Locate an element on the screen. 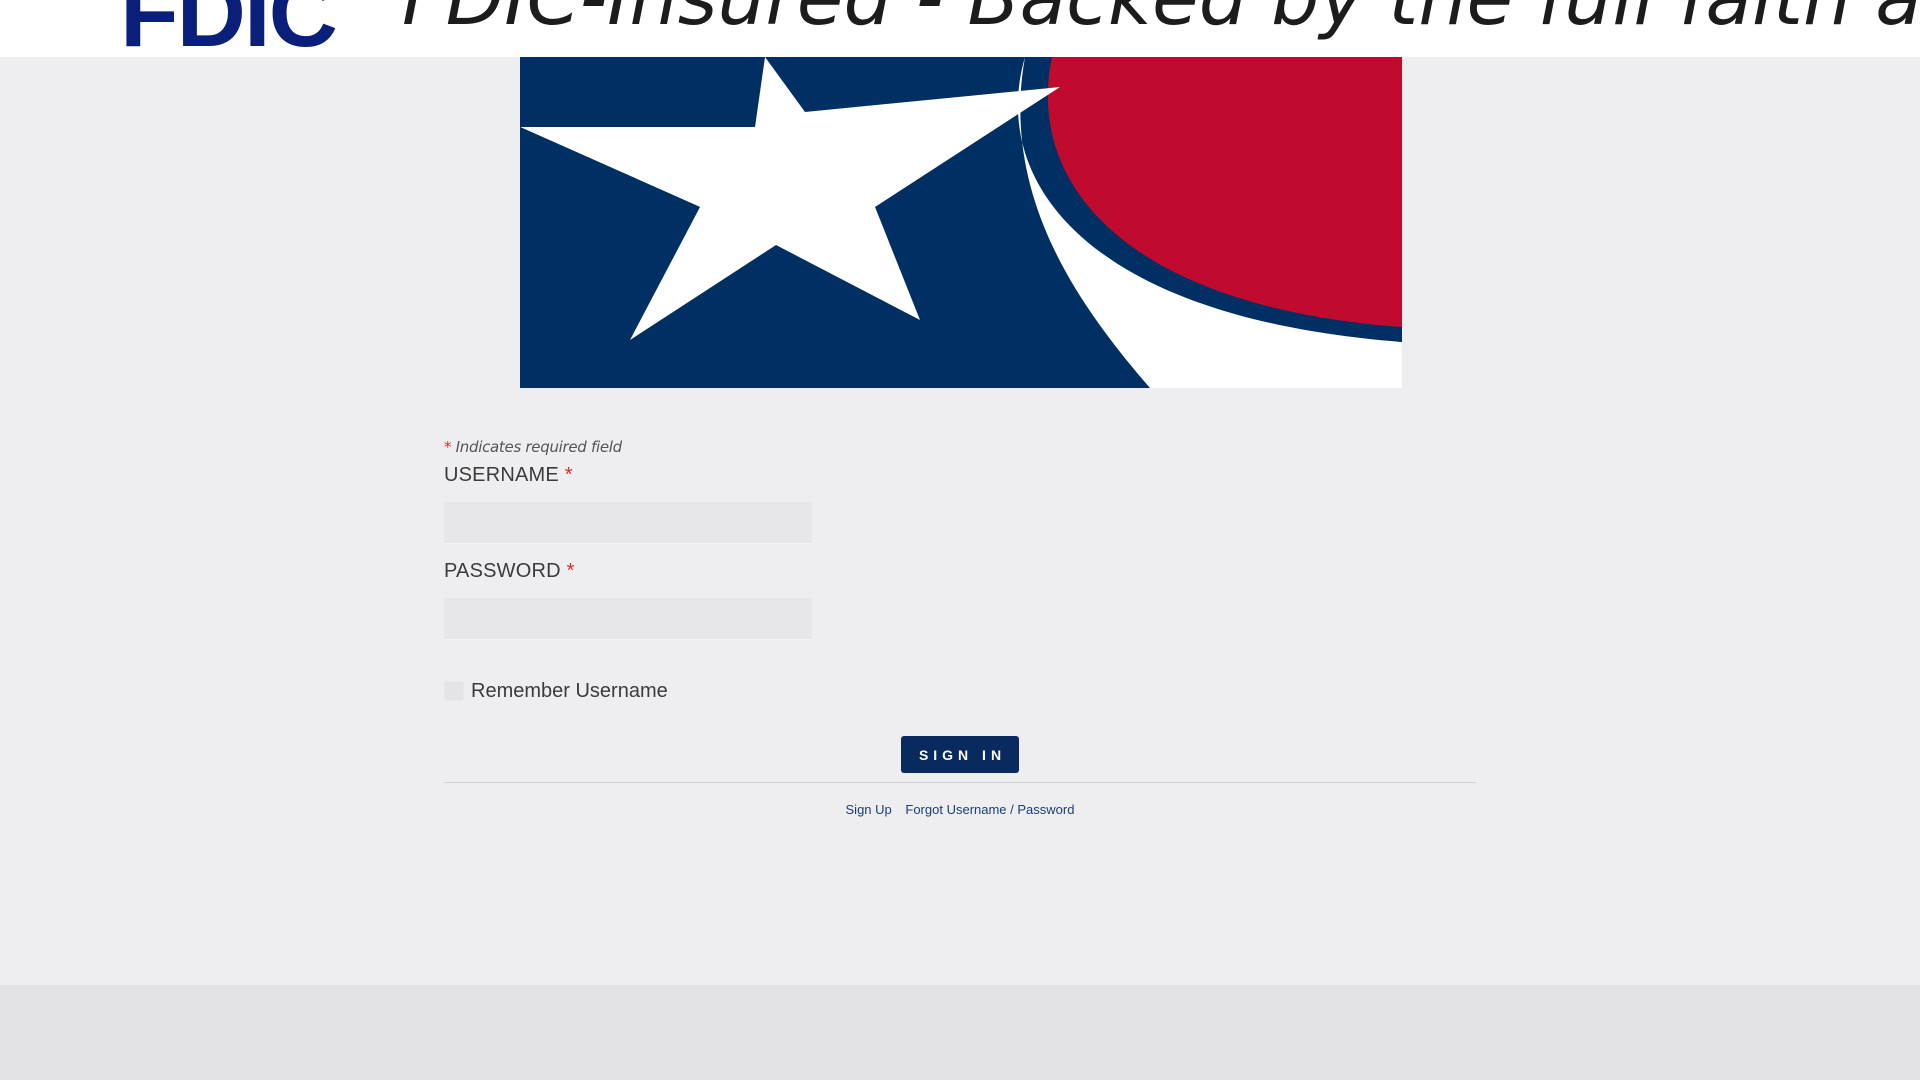 The width and height of the screenshot is (1920, 1080). required-field-note: * Indicates required field is located at coordinates (533, 447).